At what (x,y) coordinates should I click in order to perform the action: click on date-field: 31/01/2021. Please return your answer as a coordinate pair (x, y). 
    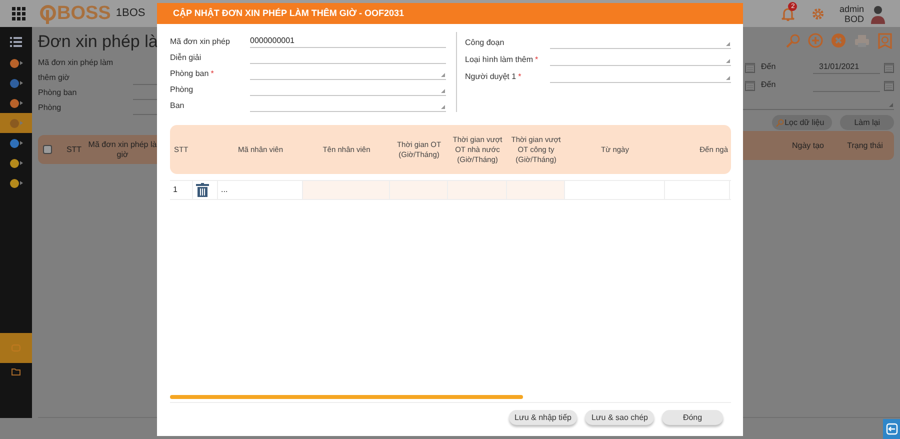
    Looking at the image, I should click on (846, 67).